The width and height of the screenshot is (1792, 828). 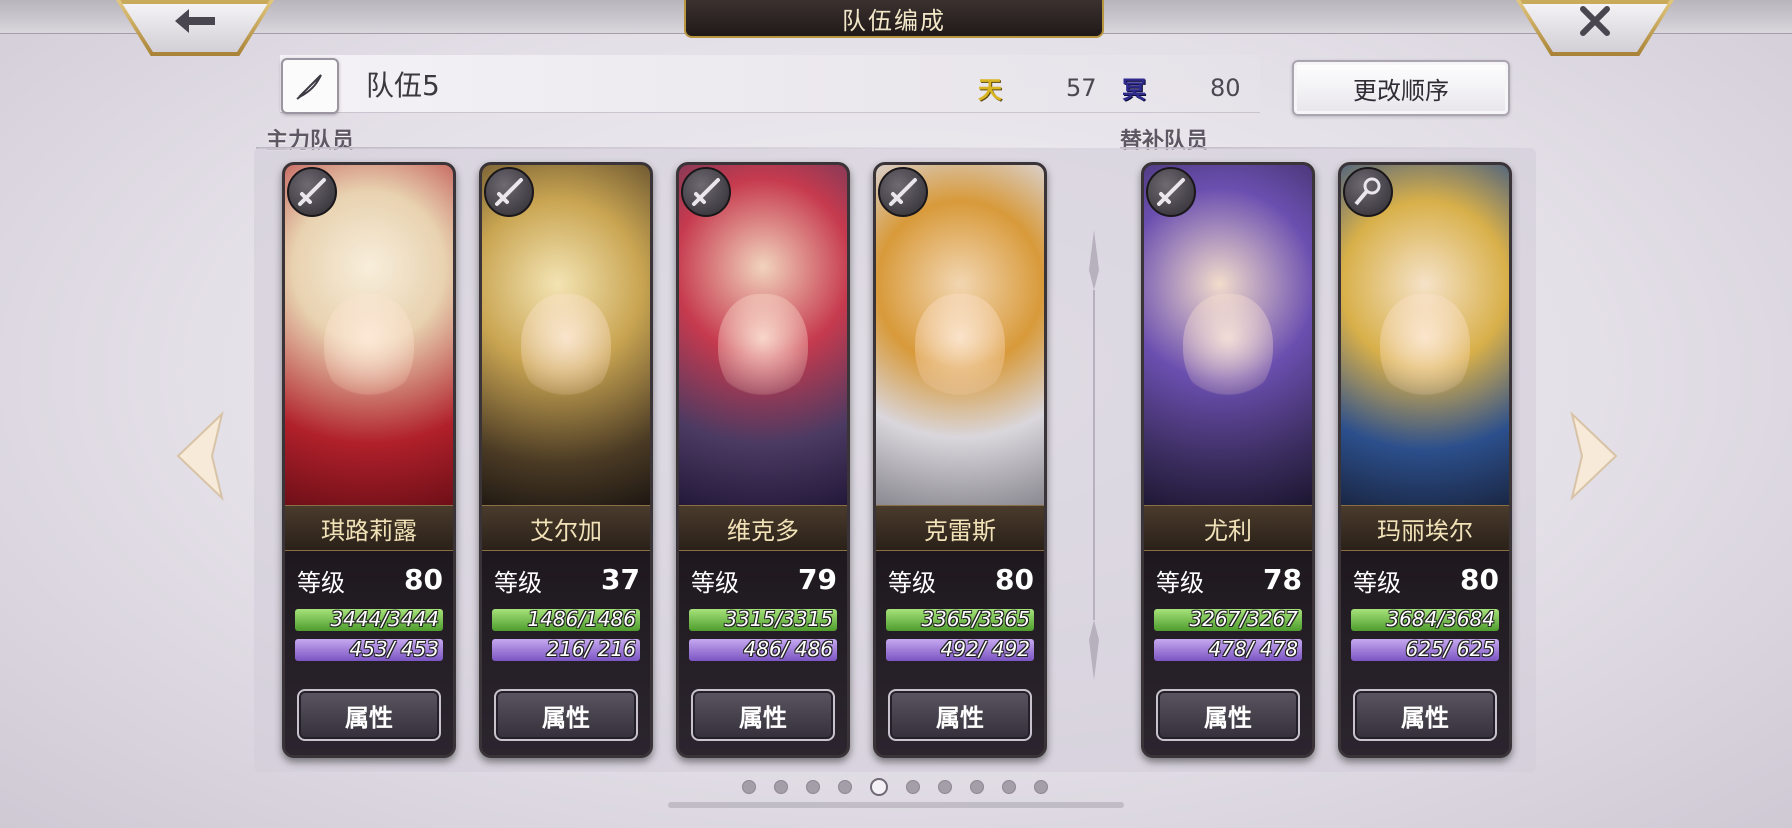 I want to click on character-stats: 等级 80 3365/3365 492/ 492 属性, so click(x=960, y=653).